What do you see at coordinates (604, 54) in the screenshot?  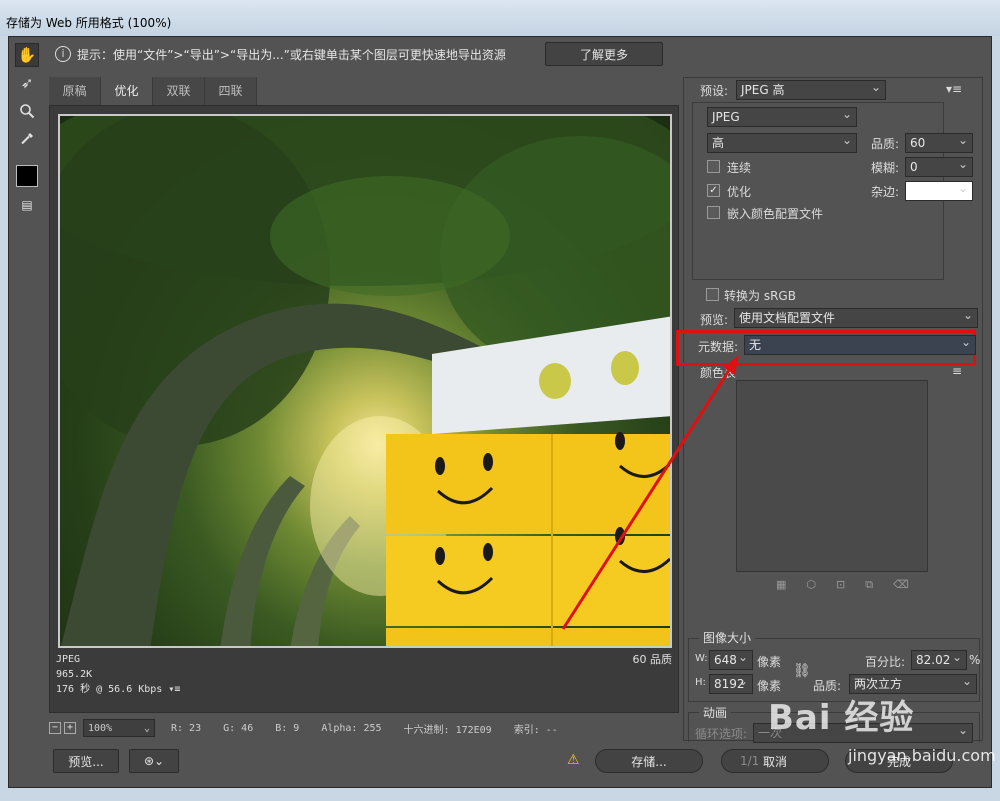 I see `learn-more-button: 了解更多` at bounding box center [604, 54].